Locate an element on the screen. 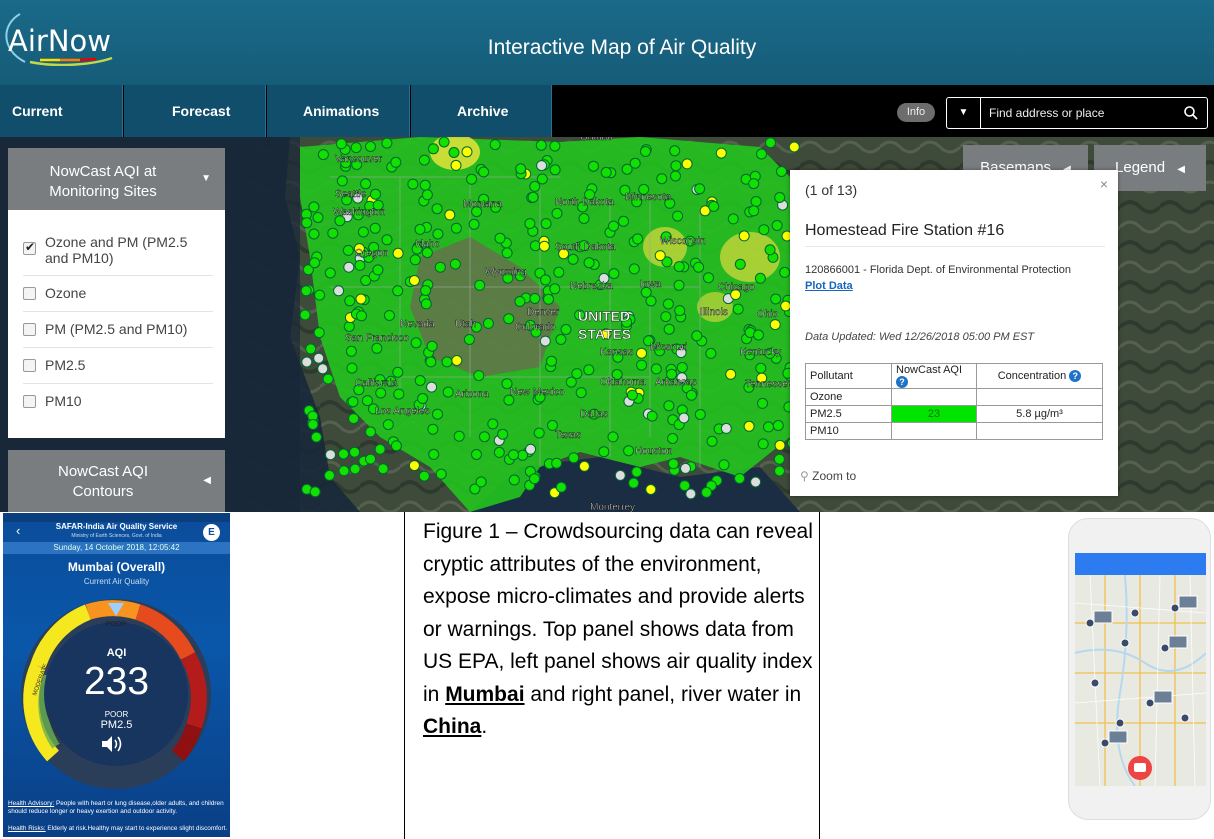  speaker-icon is located at coordinates (112, 744).